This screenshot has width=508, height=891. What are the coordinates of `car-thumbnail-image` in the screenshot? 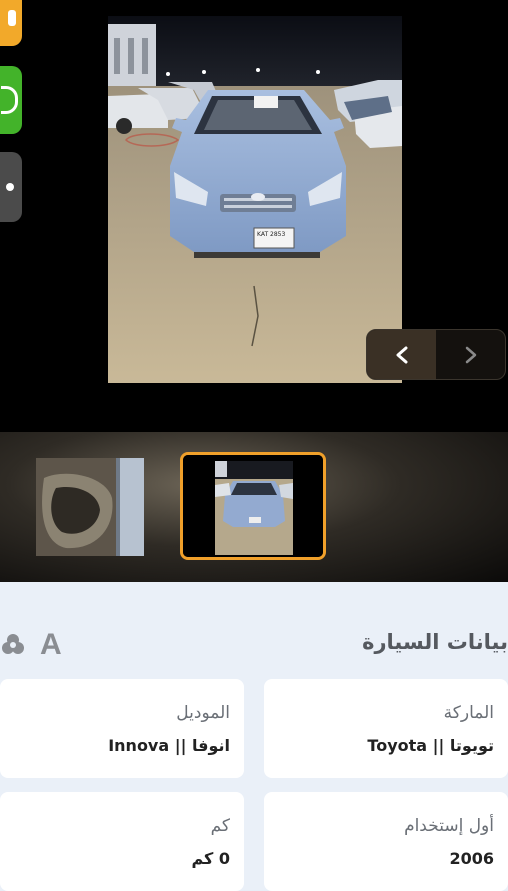 It's located at (253, 506).